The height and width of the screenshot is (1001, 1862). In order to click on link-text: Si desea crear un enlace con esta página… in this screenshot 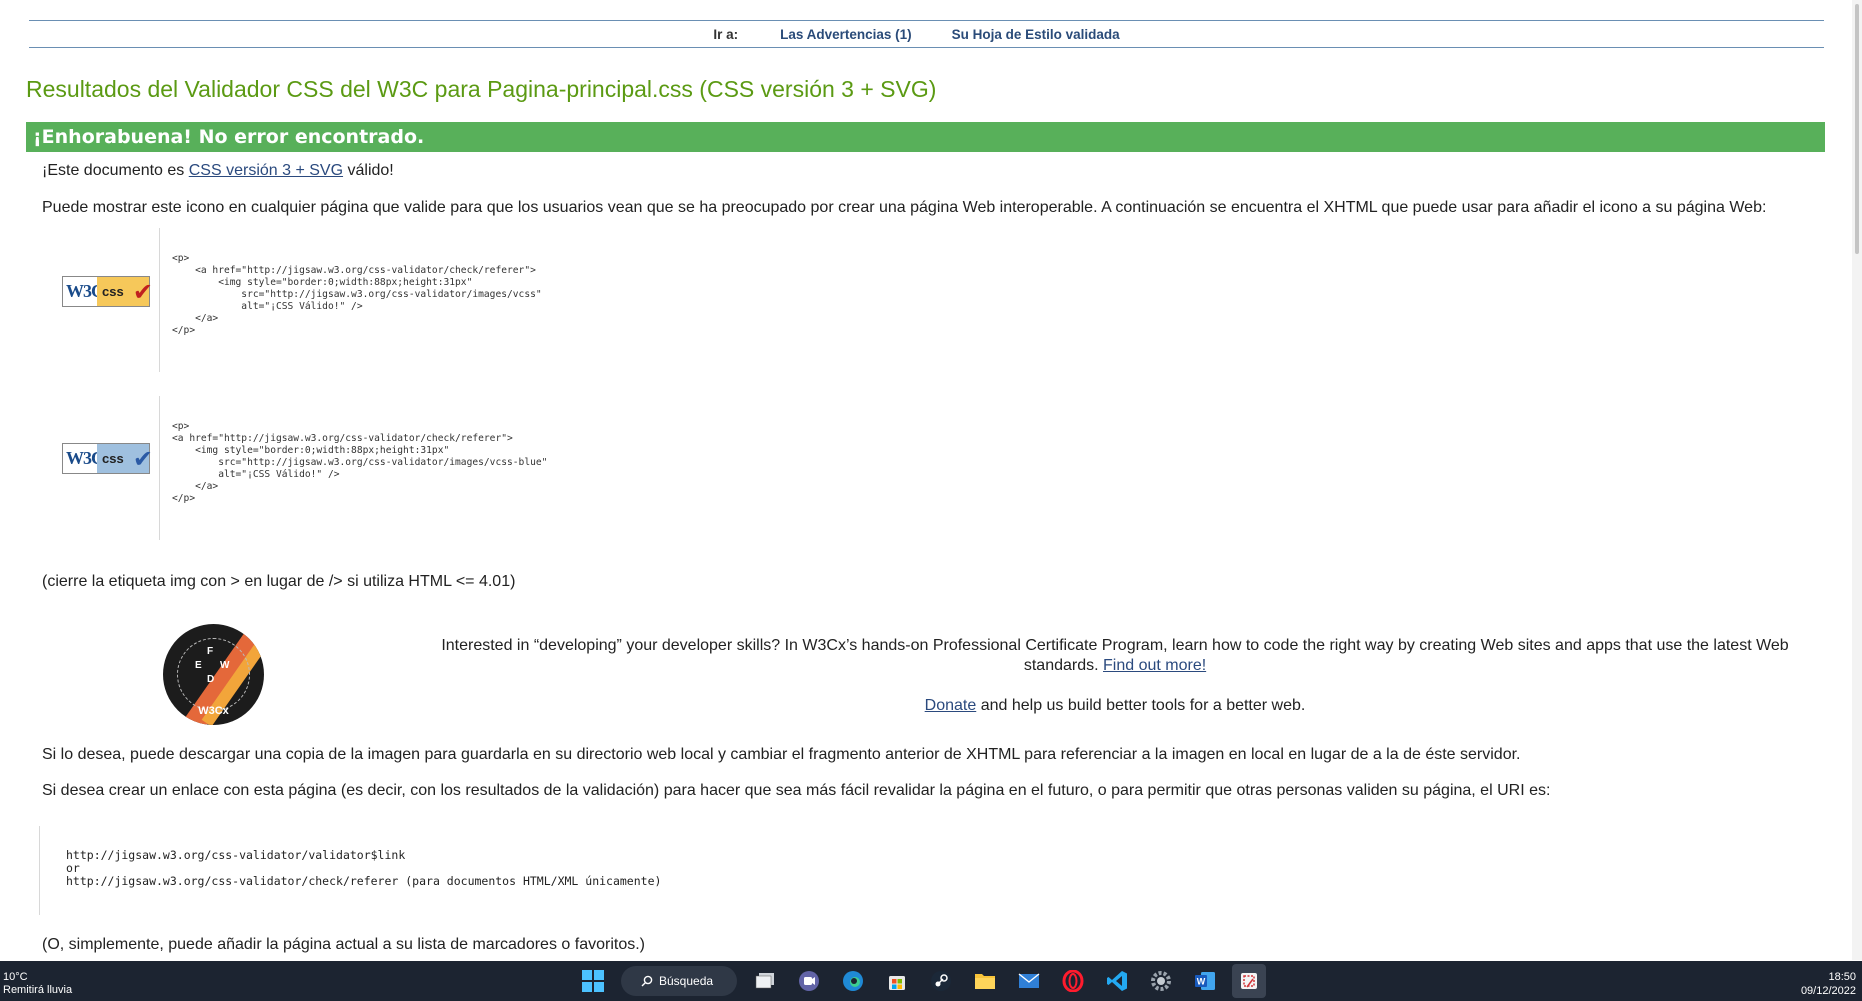, I will do `click(796, 790)`.